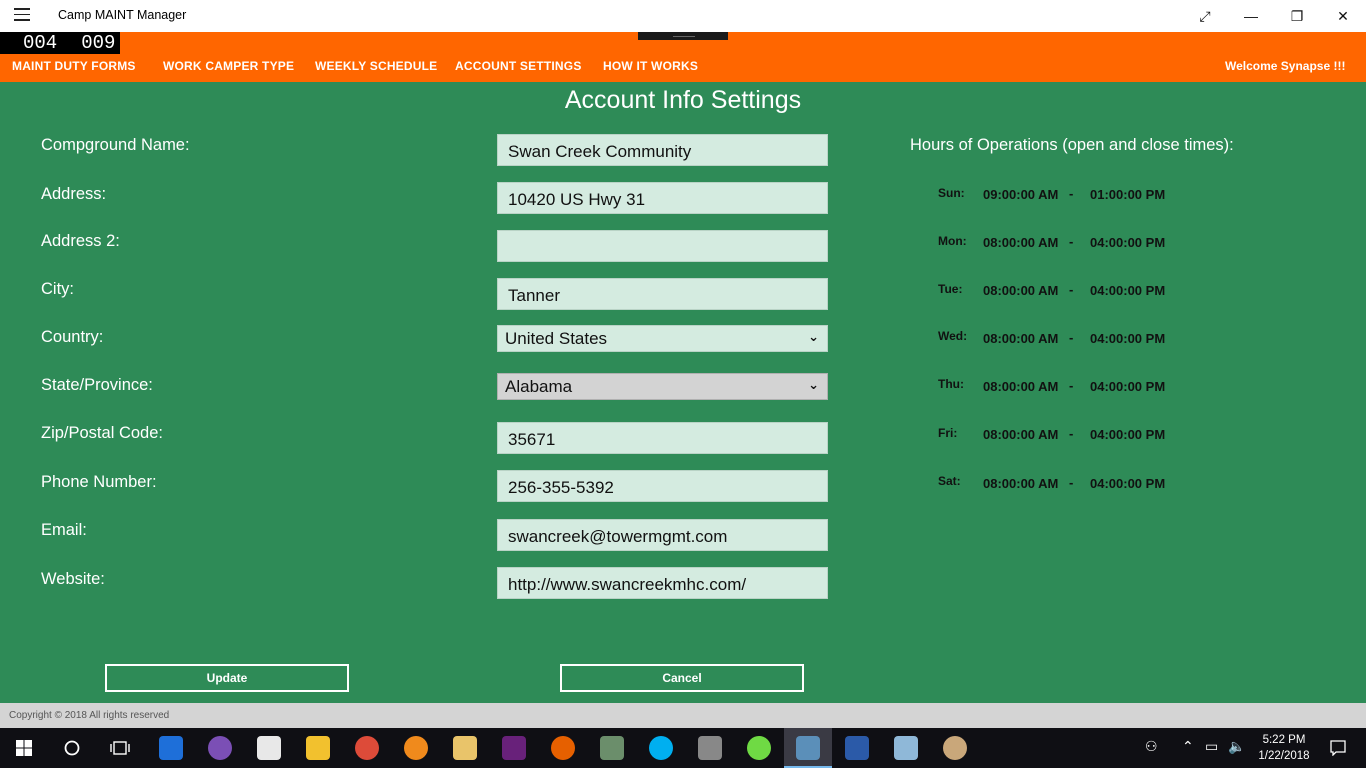 The image size is (1366, 768). What do you see at coordinates (89, 715) in the screenshot?
I see `copyright-text: Copyright © 2018 All rights reserved` at bounding box center [89, 715].